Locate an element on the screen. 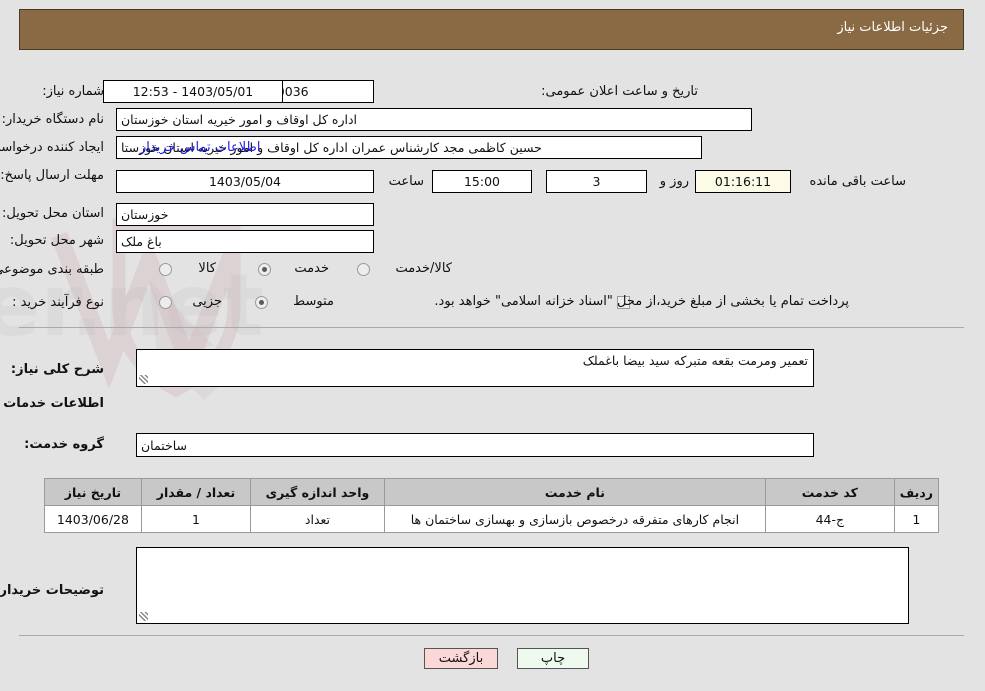 The image size is (985, 691). cell-code: ج-44 is located at coordinates (830, 519).